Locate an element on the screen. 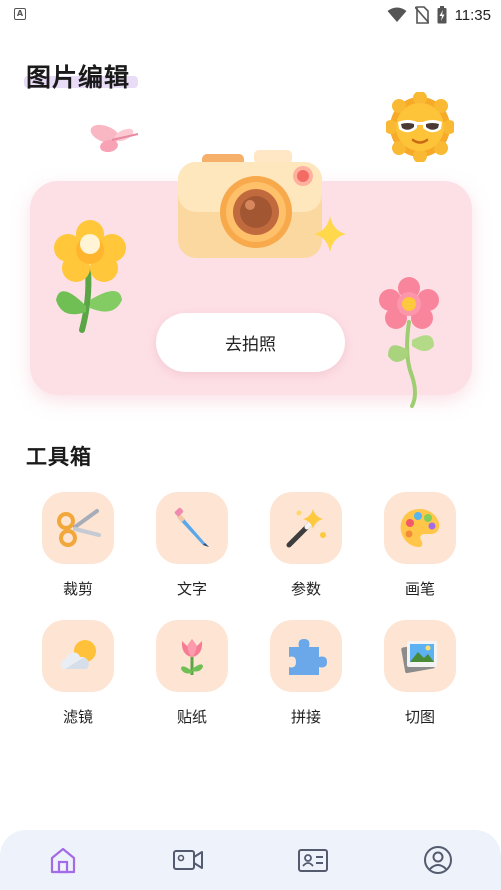 This screenshot has height=890, width=501. tool-sticker: 贴纸 is located at coordinates (192, 675).